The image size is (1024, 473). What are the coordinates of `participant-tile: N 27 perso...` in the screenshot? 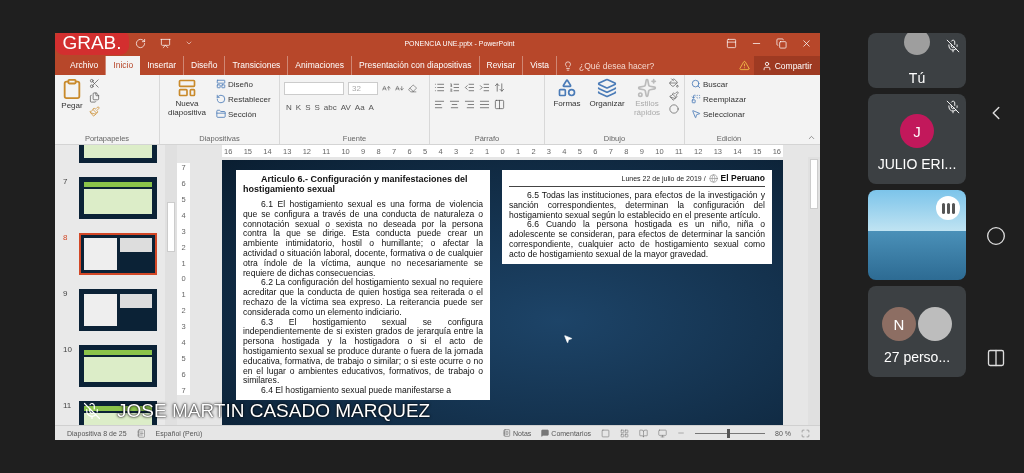 It's located at (917, 331).